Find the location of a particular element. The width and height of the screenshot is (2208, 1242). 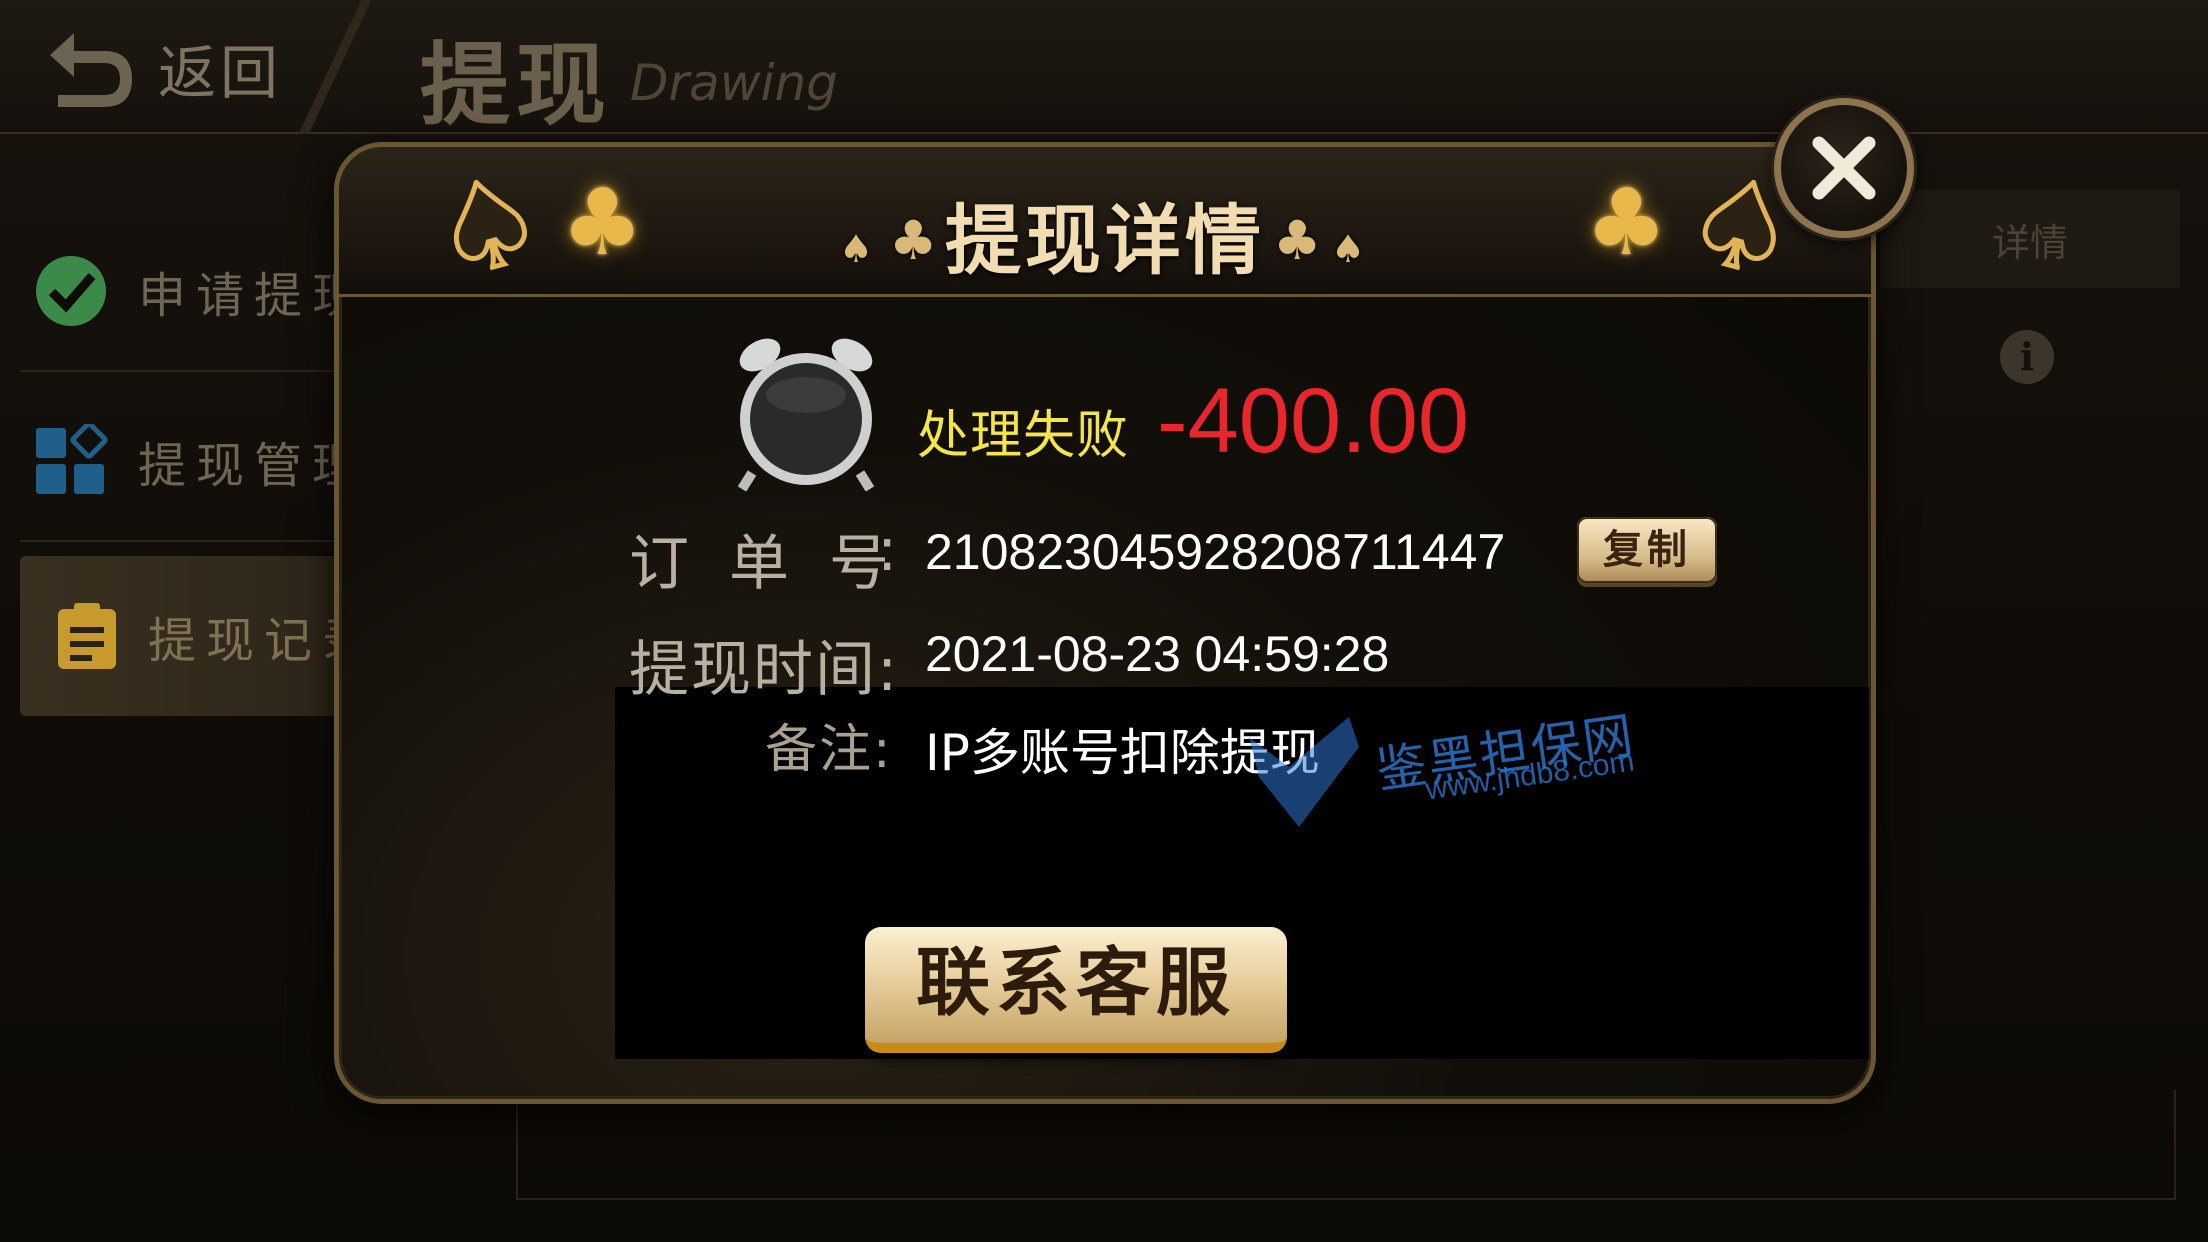

details-column-header: 详情 is located at coordinates (2030, 239).